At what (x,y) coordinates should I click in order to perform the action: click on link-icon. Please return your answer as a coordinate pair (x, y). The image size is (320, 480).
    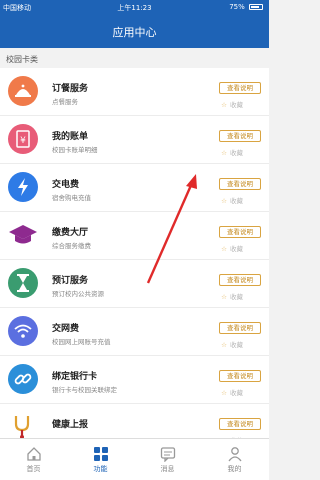
    Looking at the image, I should click on (23, 379).